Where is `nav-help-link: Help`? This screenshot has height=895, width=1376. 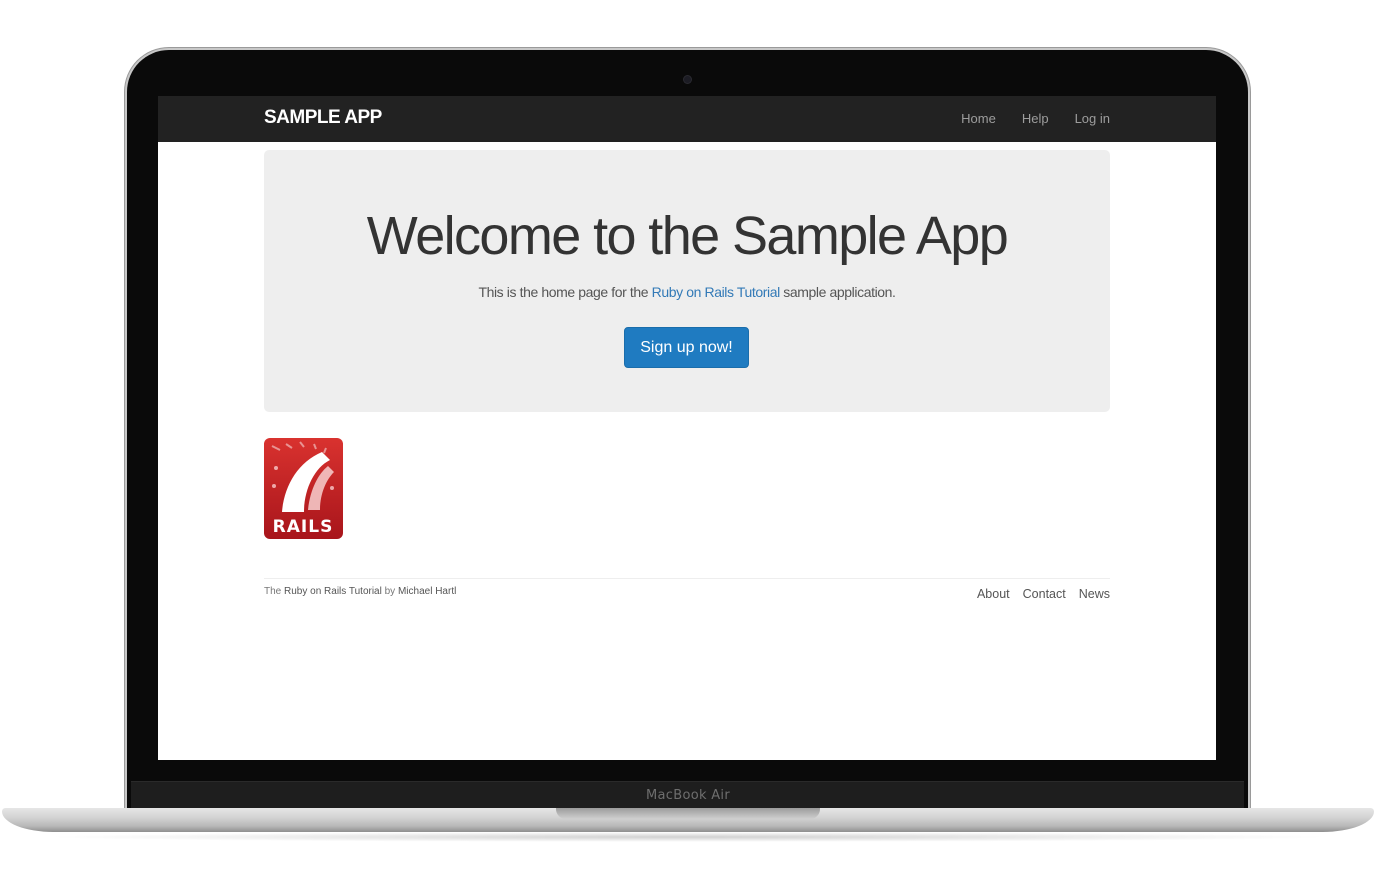 nav-help-link: Help is located at coordinates (1035, 118).